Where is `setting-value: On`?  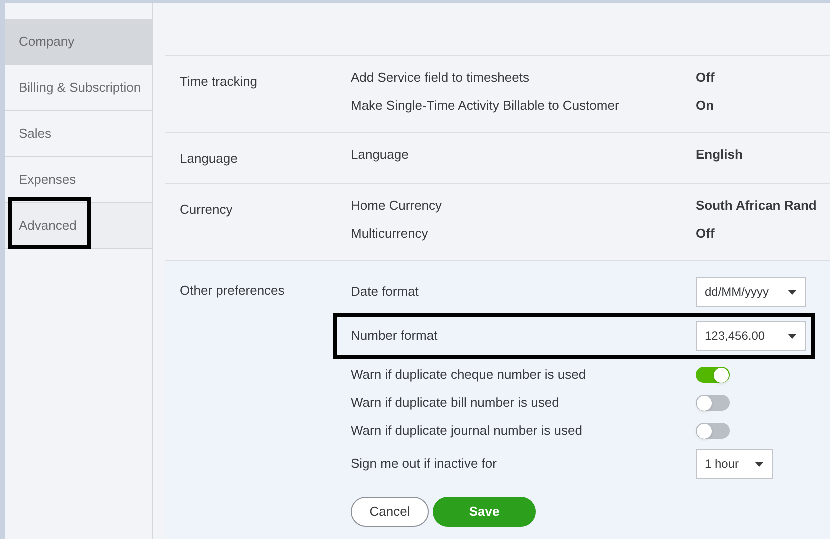 setting-value: On is located at coordinates (705, 106).